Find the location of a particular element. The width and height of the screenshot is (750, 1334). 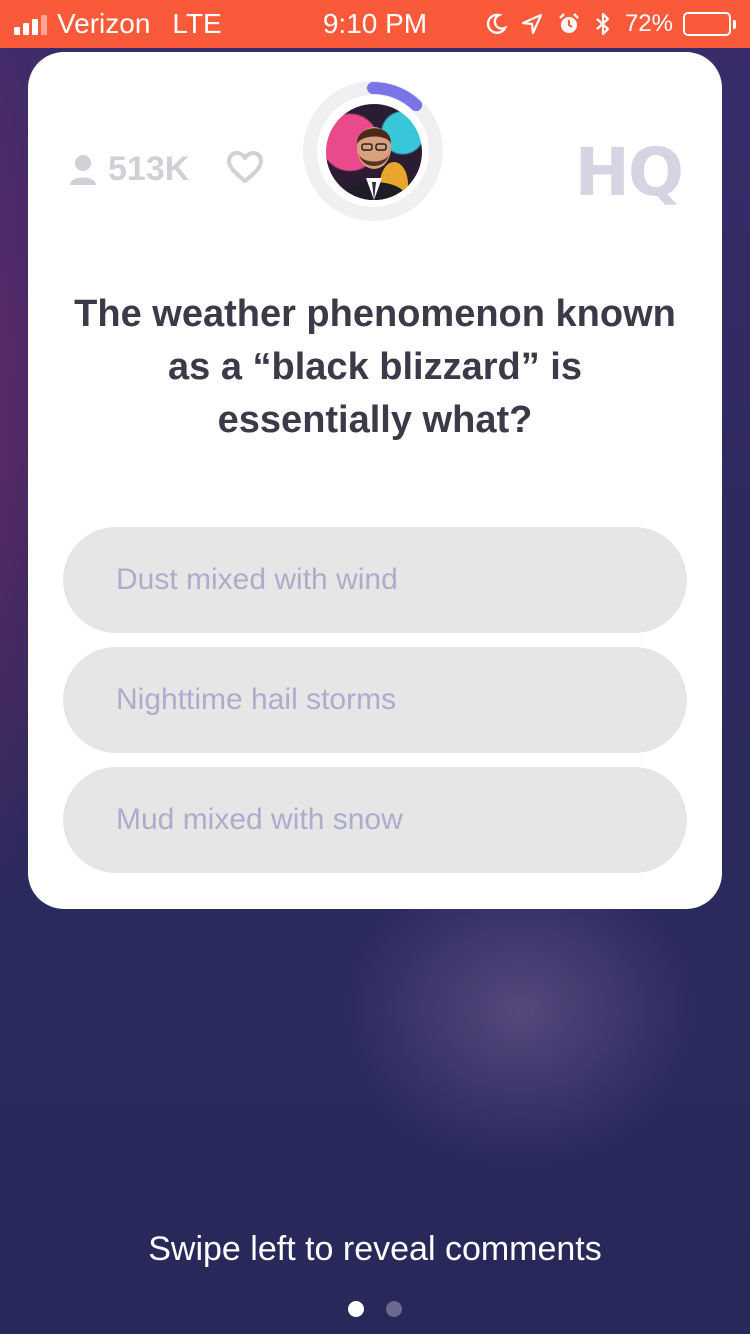

bluetooth-icon is located at coordinates (603, 24).